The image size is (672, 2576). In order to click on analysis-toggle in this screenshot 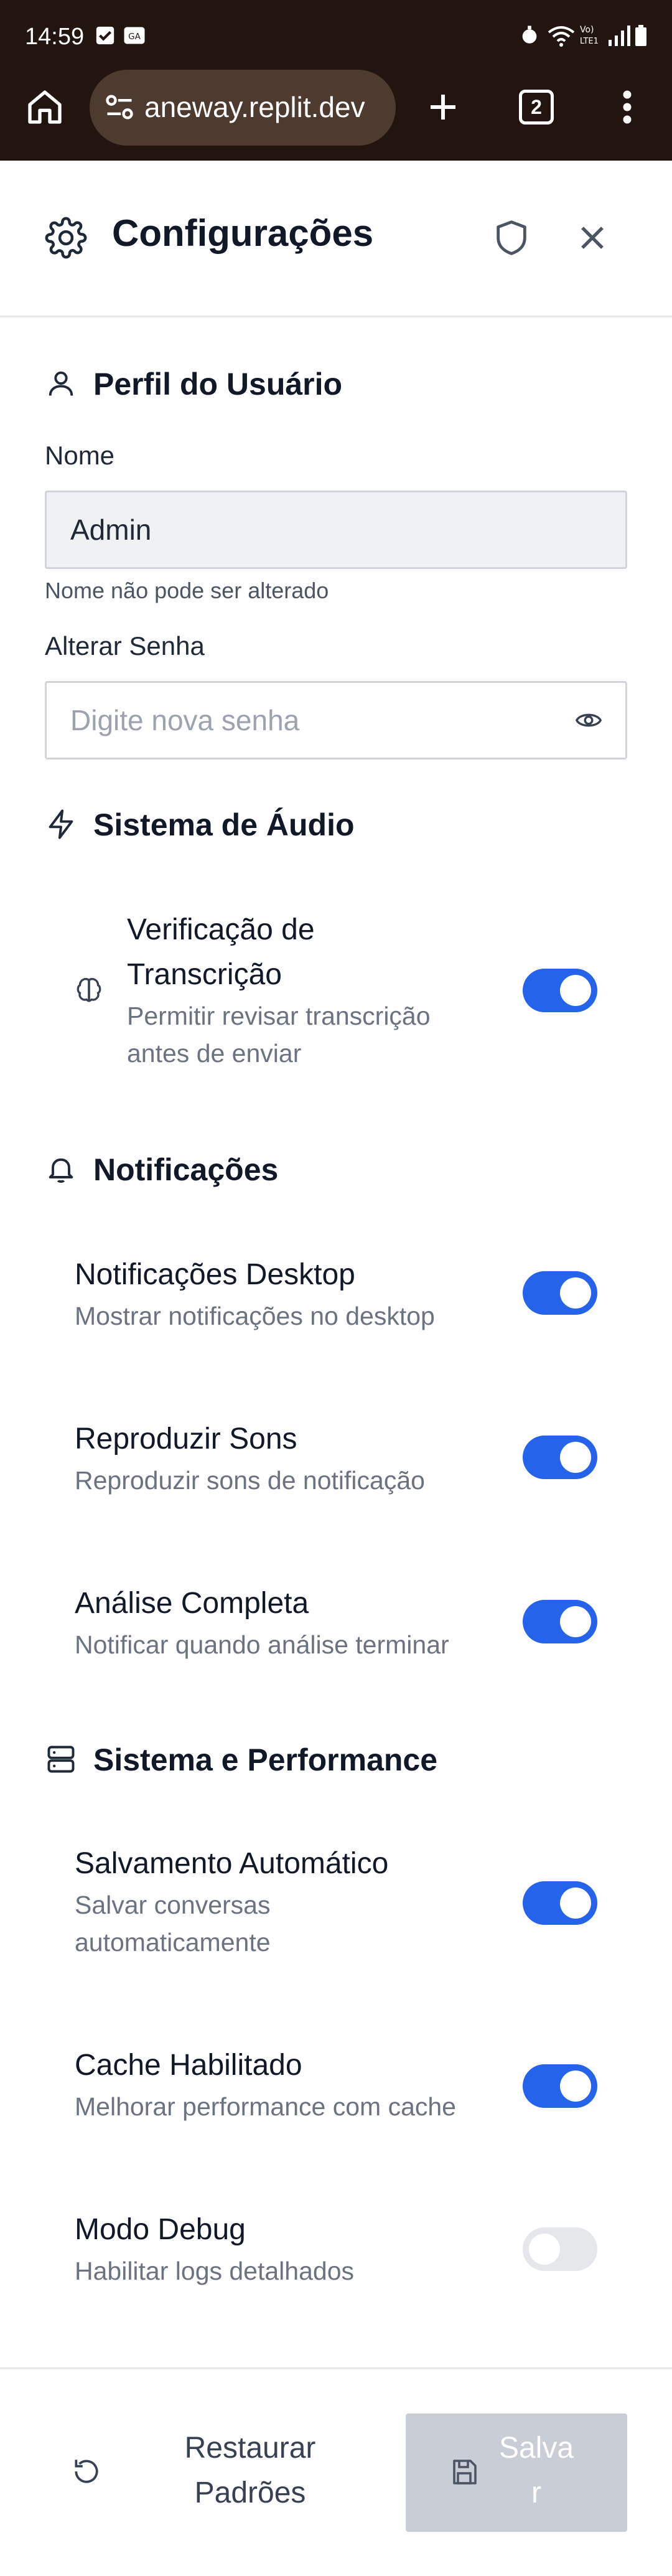, I will do `click(560, 1621)`.